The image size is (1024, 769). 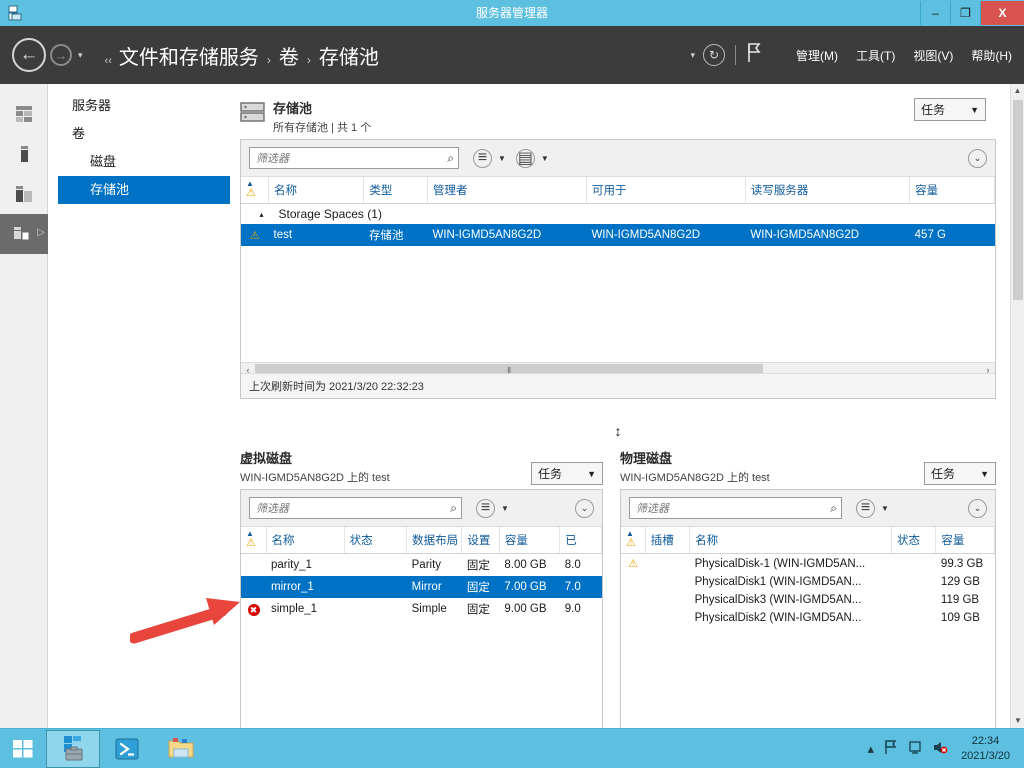 I want to click on rail-item-dashboard, so click(x=24, y=114).